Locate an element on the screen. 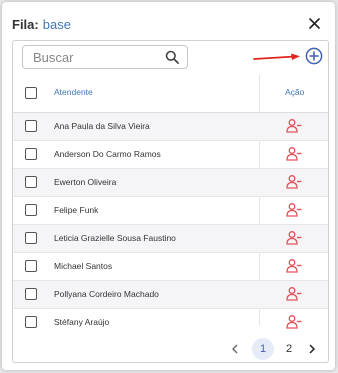 Image resolution: width=338 pixels, height=373 pixels. close-button is located at coordinates (314, 23).